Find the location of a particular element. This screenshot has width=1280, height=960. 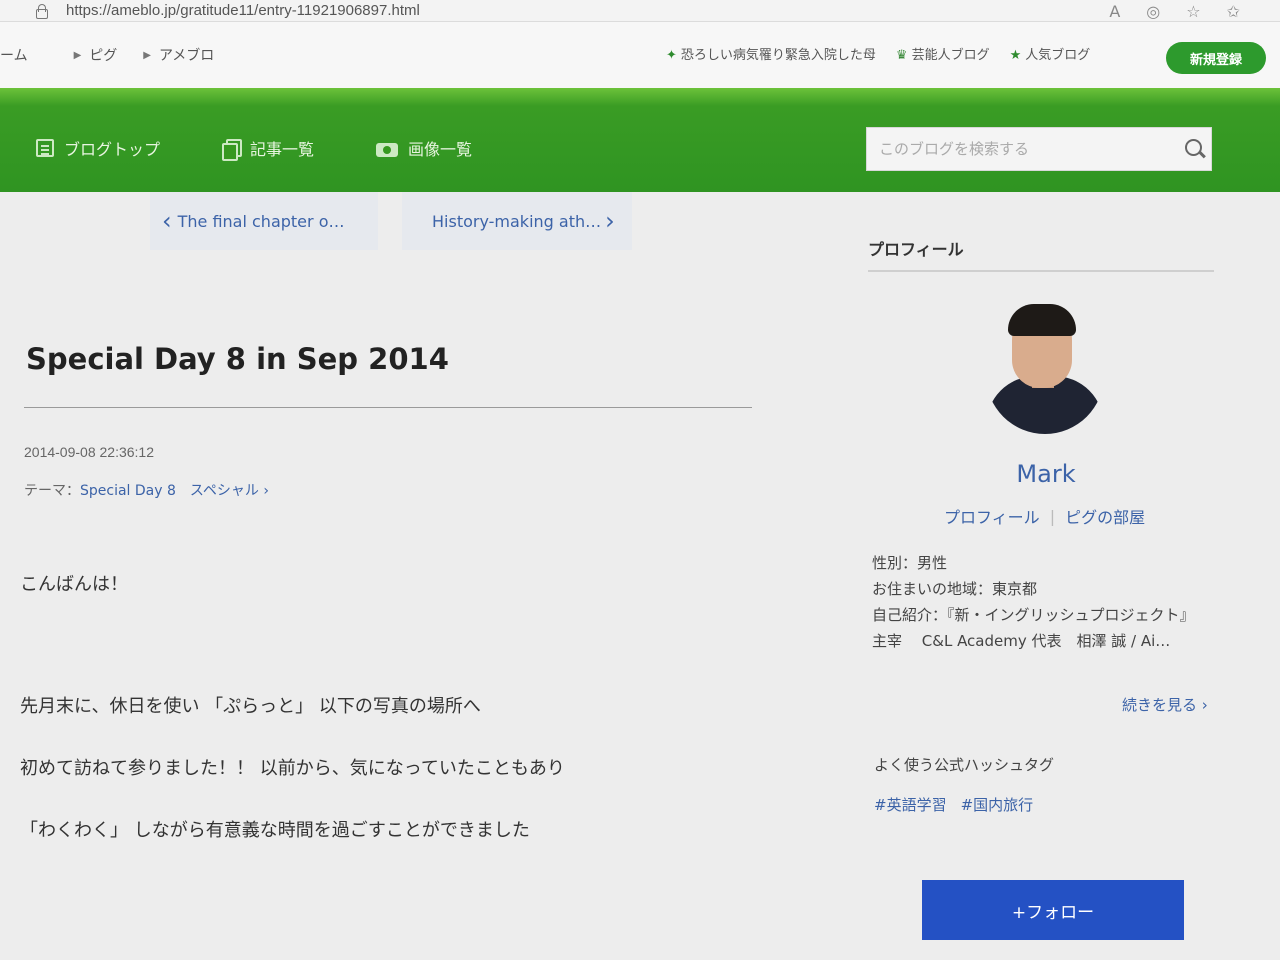

post-date: 2014-09-08 22:36:12 is located at coordinates (89, 452).